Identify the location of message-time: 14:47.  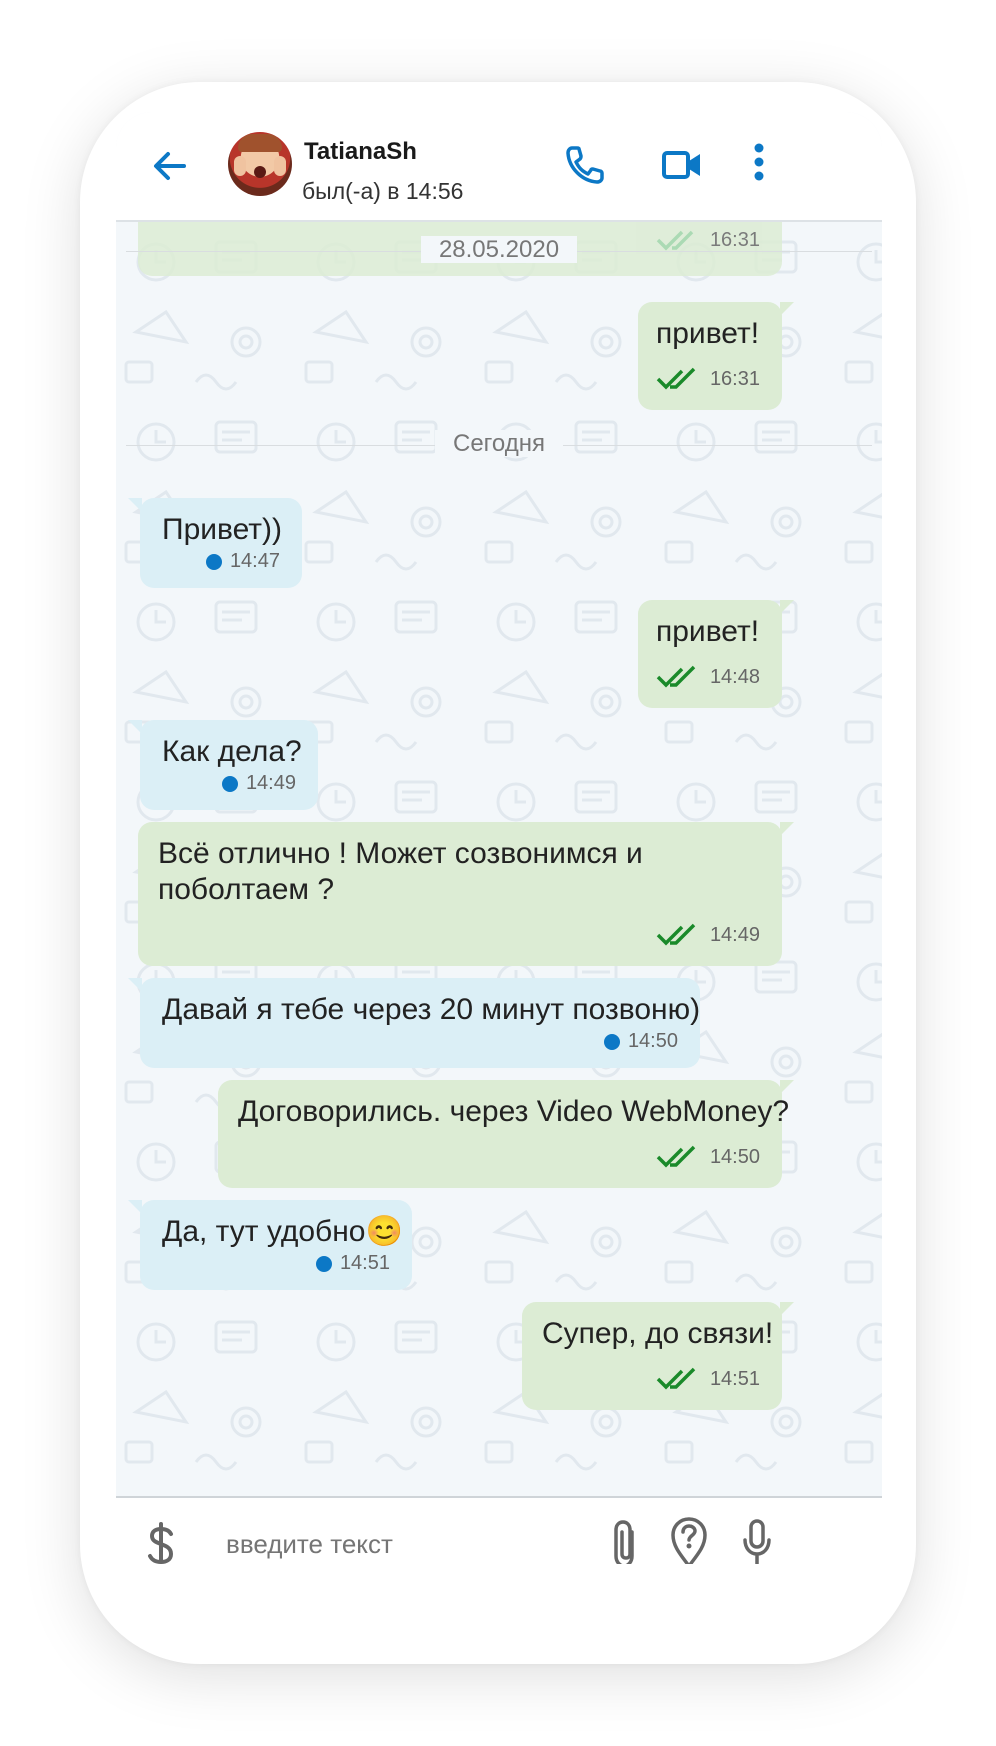
(254, 561).